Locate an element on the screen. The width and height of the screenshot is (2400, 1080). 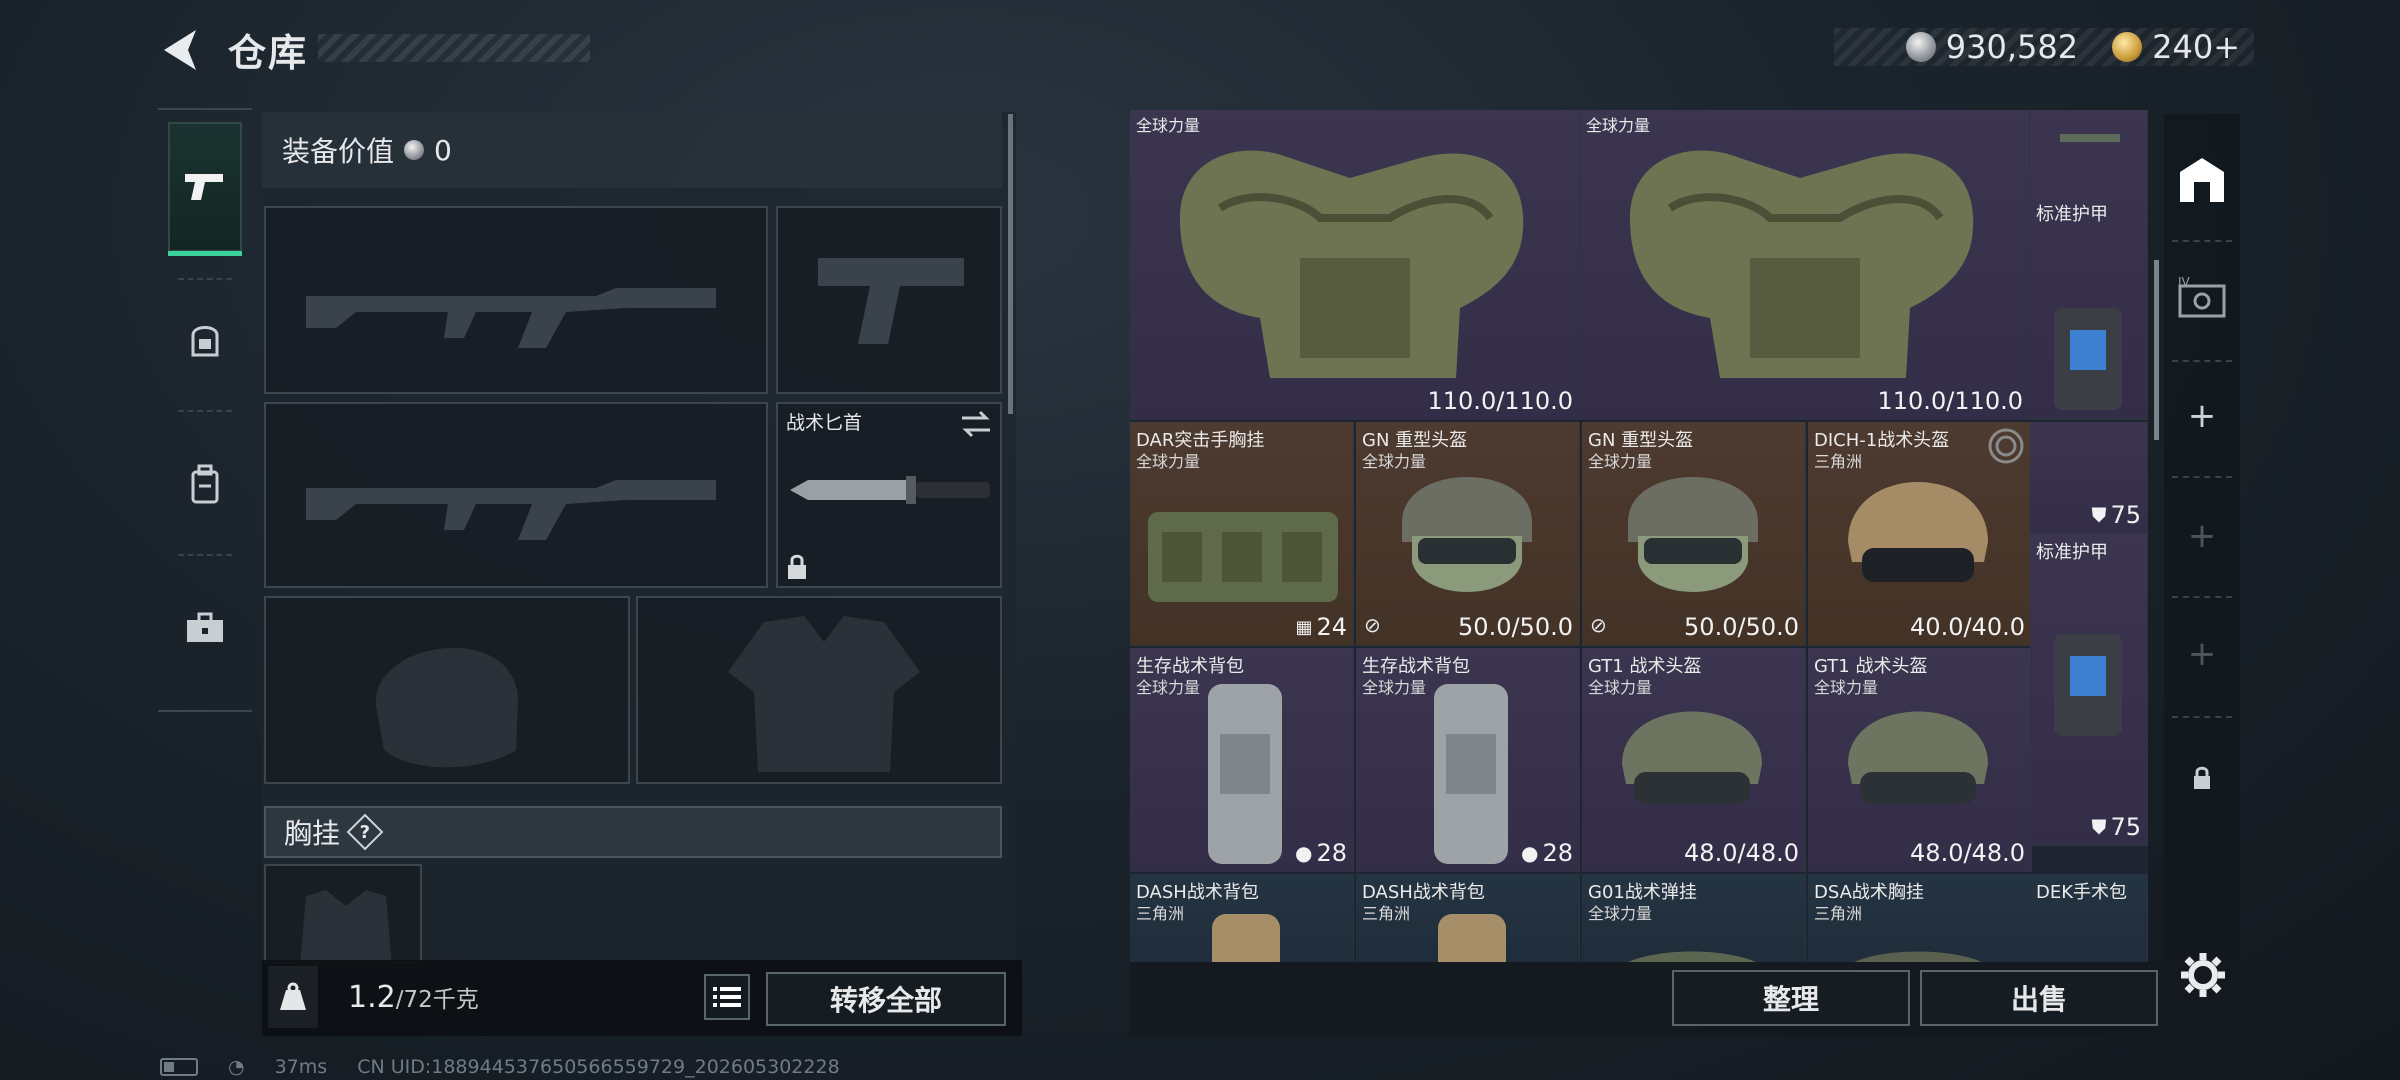
tab-warehouse is located at coordinates (2202, 180).